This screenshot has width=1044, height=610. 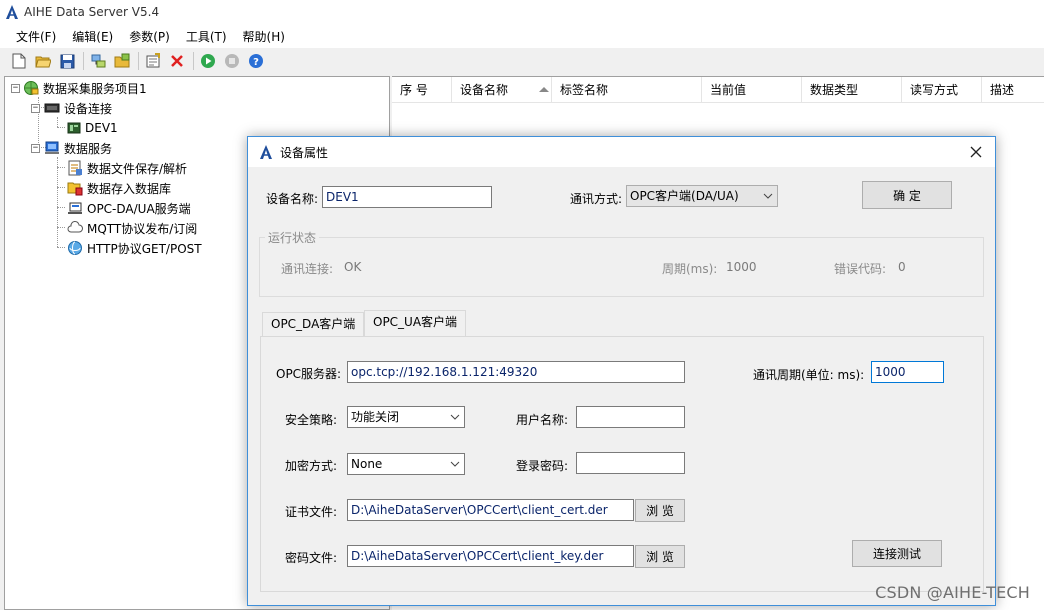 What do you see at coordinates (522, 36) in the screenshot?
I see `menu-bar: 文件(F) 编辑(E) 参数(P) 工具(T) 帮助(H)` at bounding box center [522, 36].